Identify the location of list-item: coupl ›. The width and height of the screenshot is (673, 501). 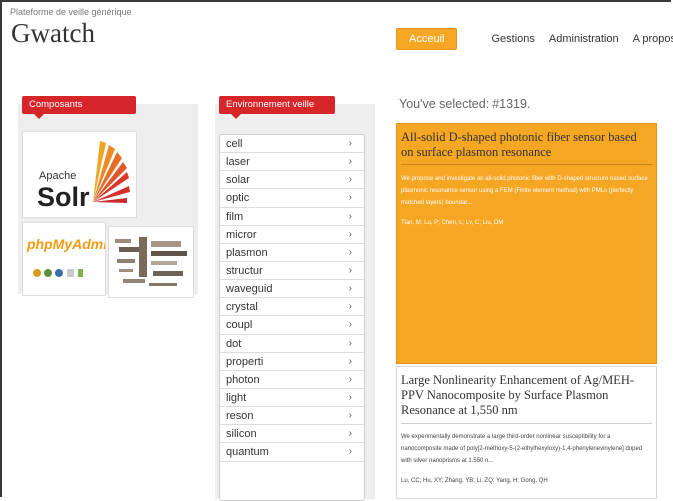
(292, 325).